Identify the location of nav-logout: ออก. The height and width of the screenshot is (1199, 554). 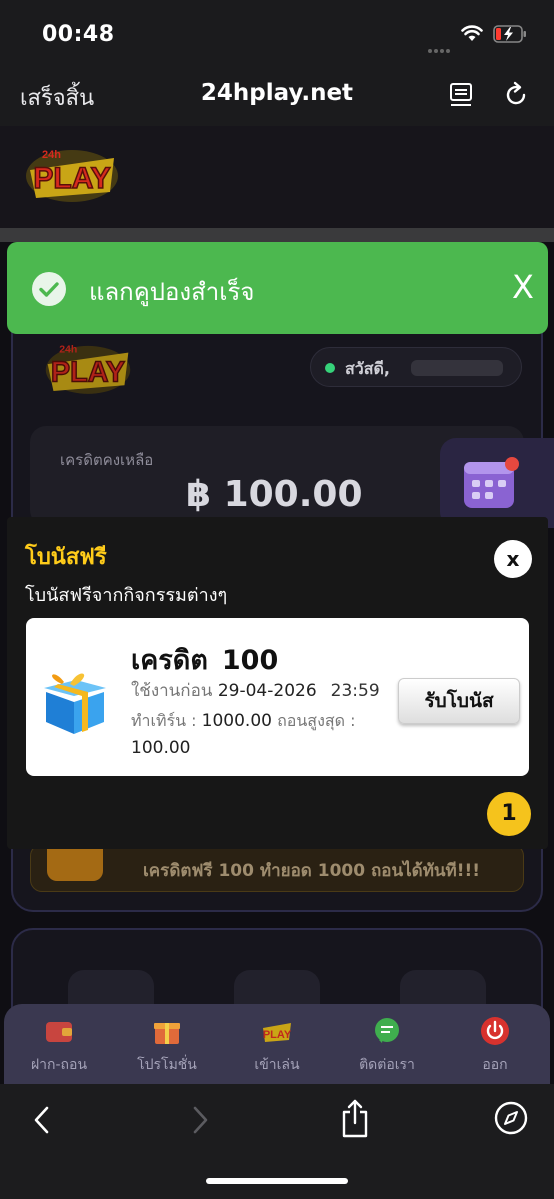
(495, 1045).